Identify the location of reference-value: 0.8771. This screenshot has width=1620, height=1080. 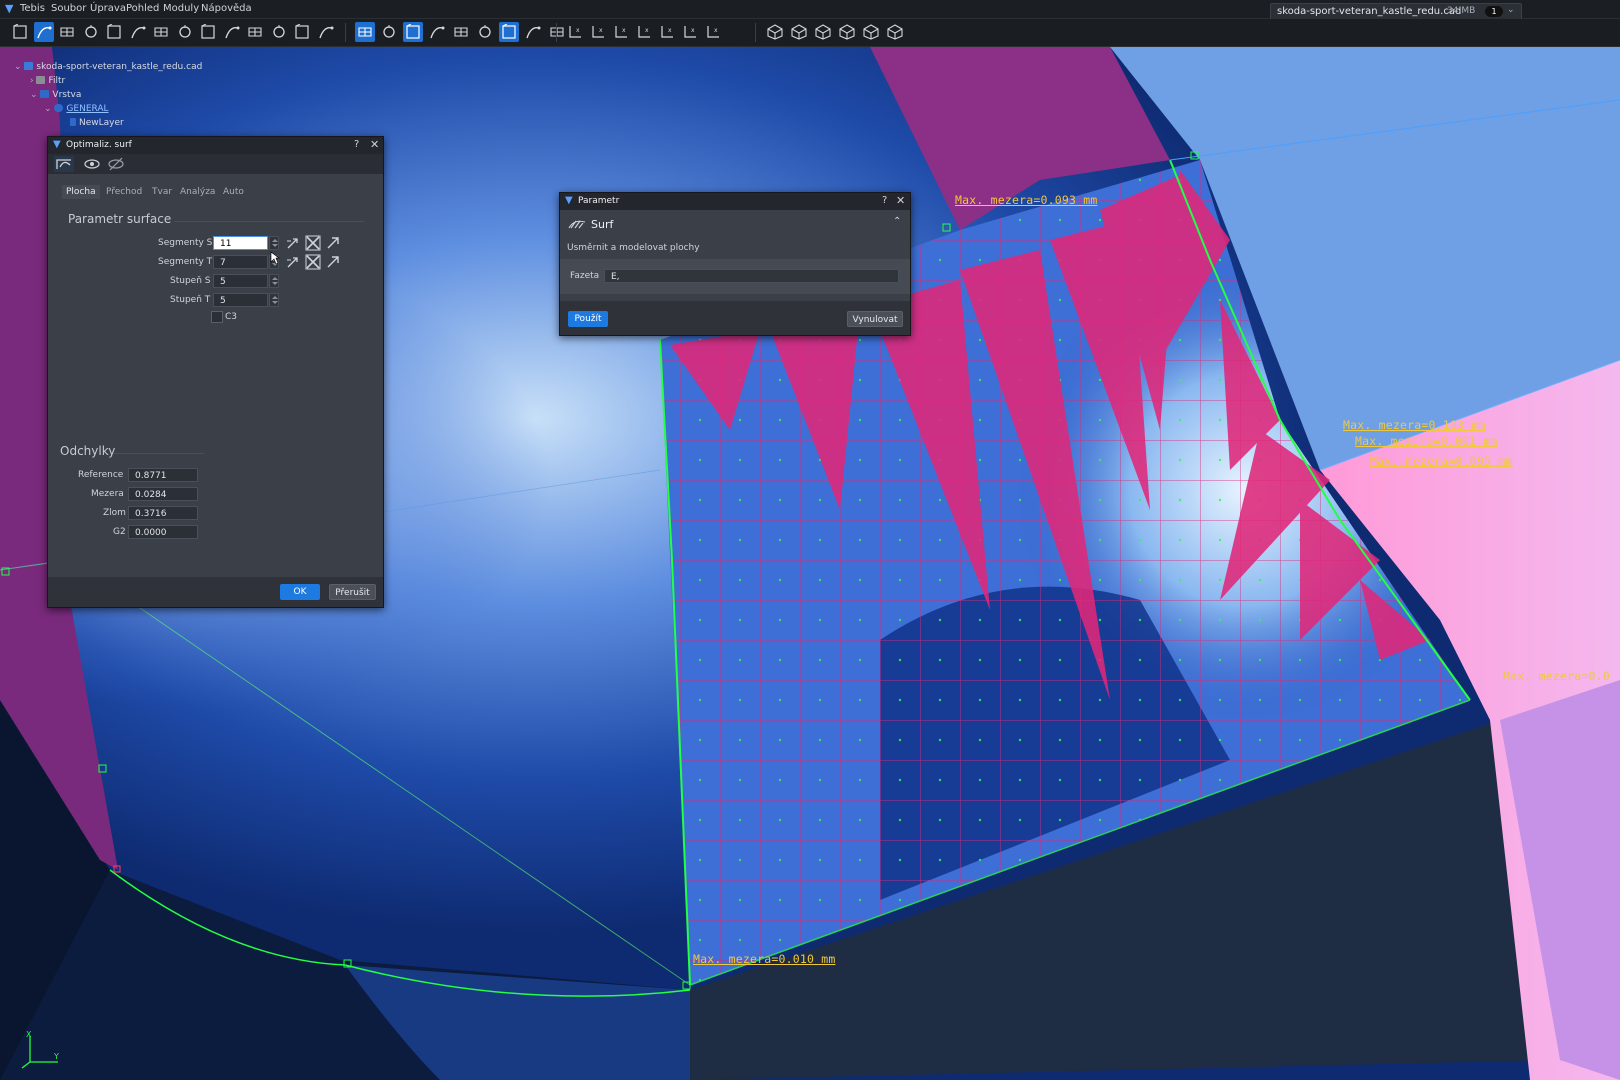
(163, 475).